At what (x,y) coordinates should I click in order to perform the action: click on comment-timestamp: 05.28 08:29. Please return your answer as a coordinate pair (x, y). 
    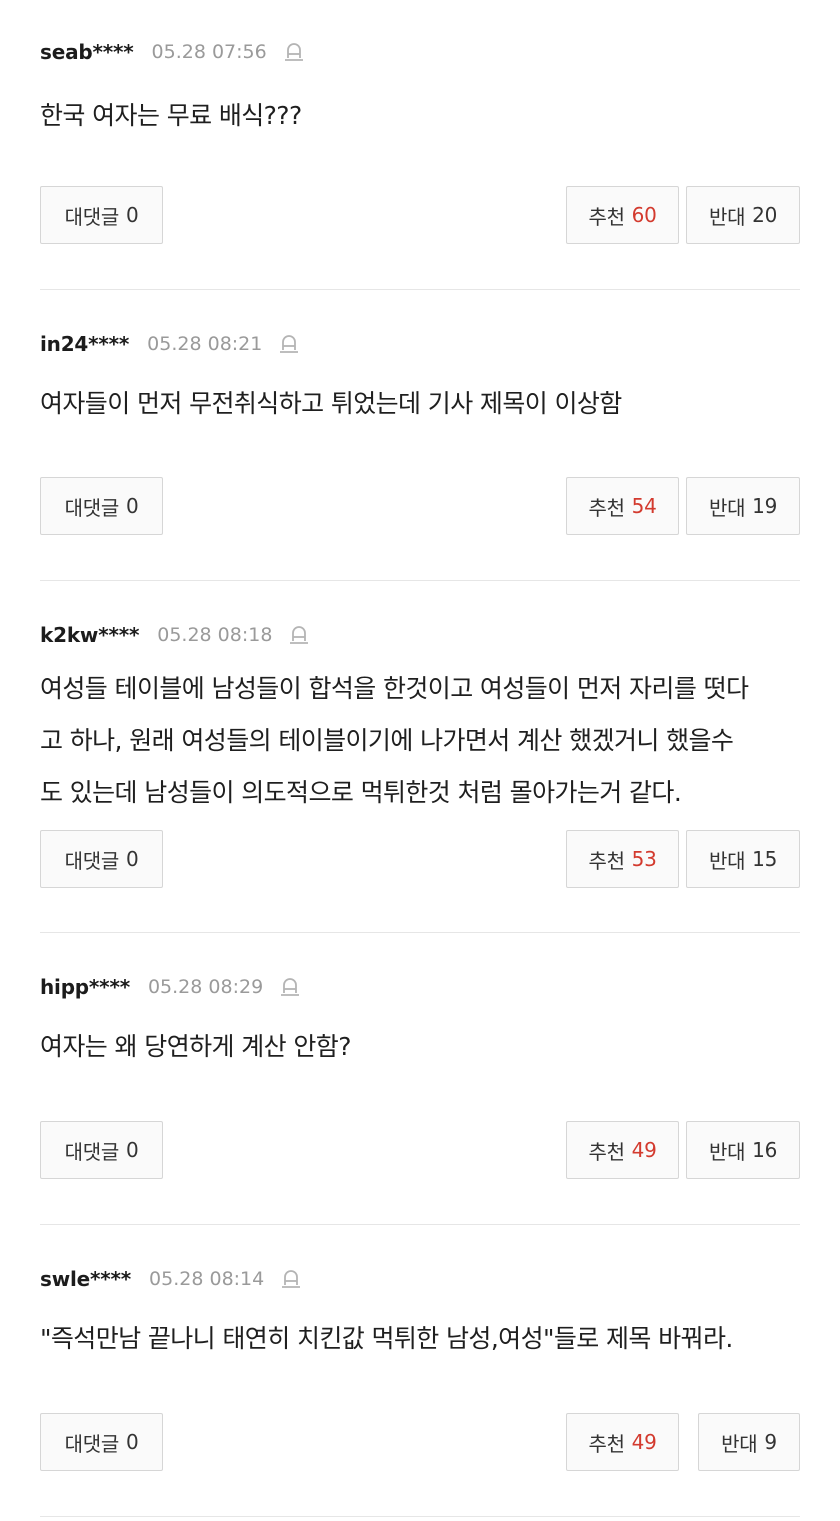
    Looking at the image, I should click on (205, 987).